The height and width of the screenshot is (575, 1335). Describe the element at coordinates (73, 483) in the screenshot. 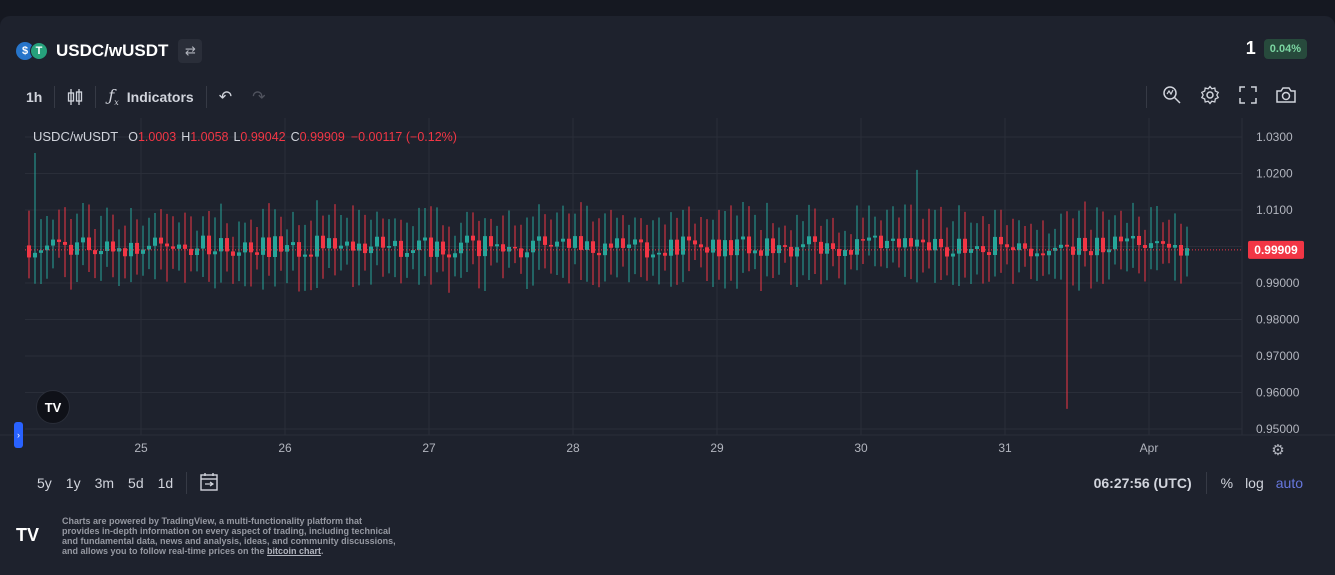

I see `range-1y: 1y` at that location.